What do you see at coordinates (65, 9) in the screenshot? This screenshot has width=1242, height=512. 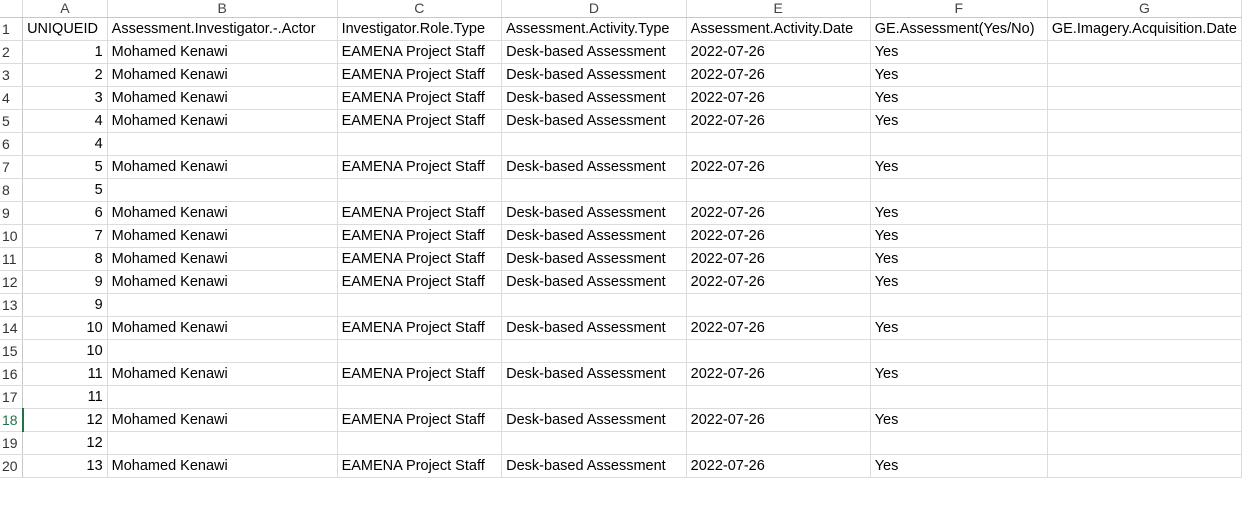 I see `column-header-a: A` at bounding box center [65, 9].